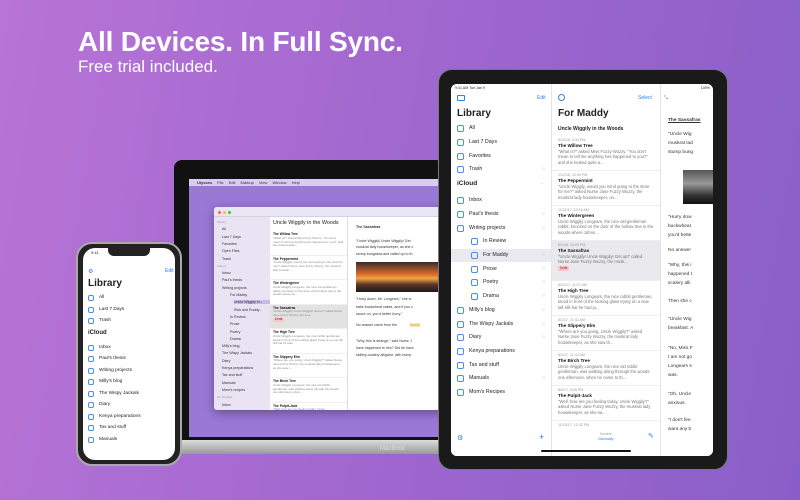 The height and width of the screenshot is (500, 800). Describe the element at coordinates (129, 348) in the screenshot. I see `icloud-item: Inbox` at that location.